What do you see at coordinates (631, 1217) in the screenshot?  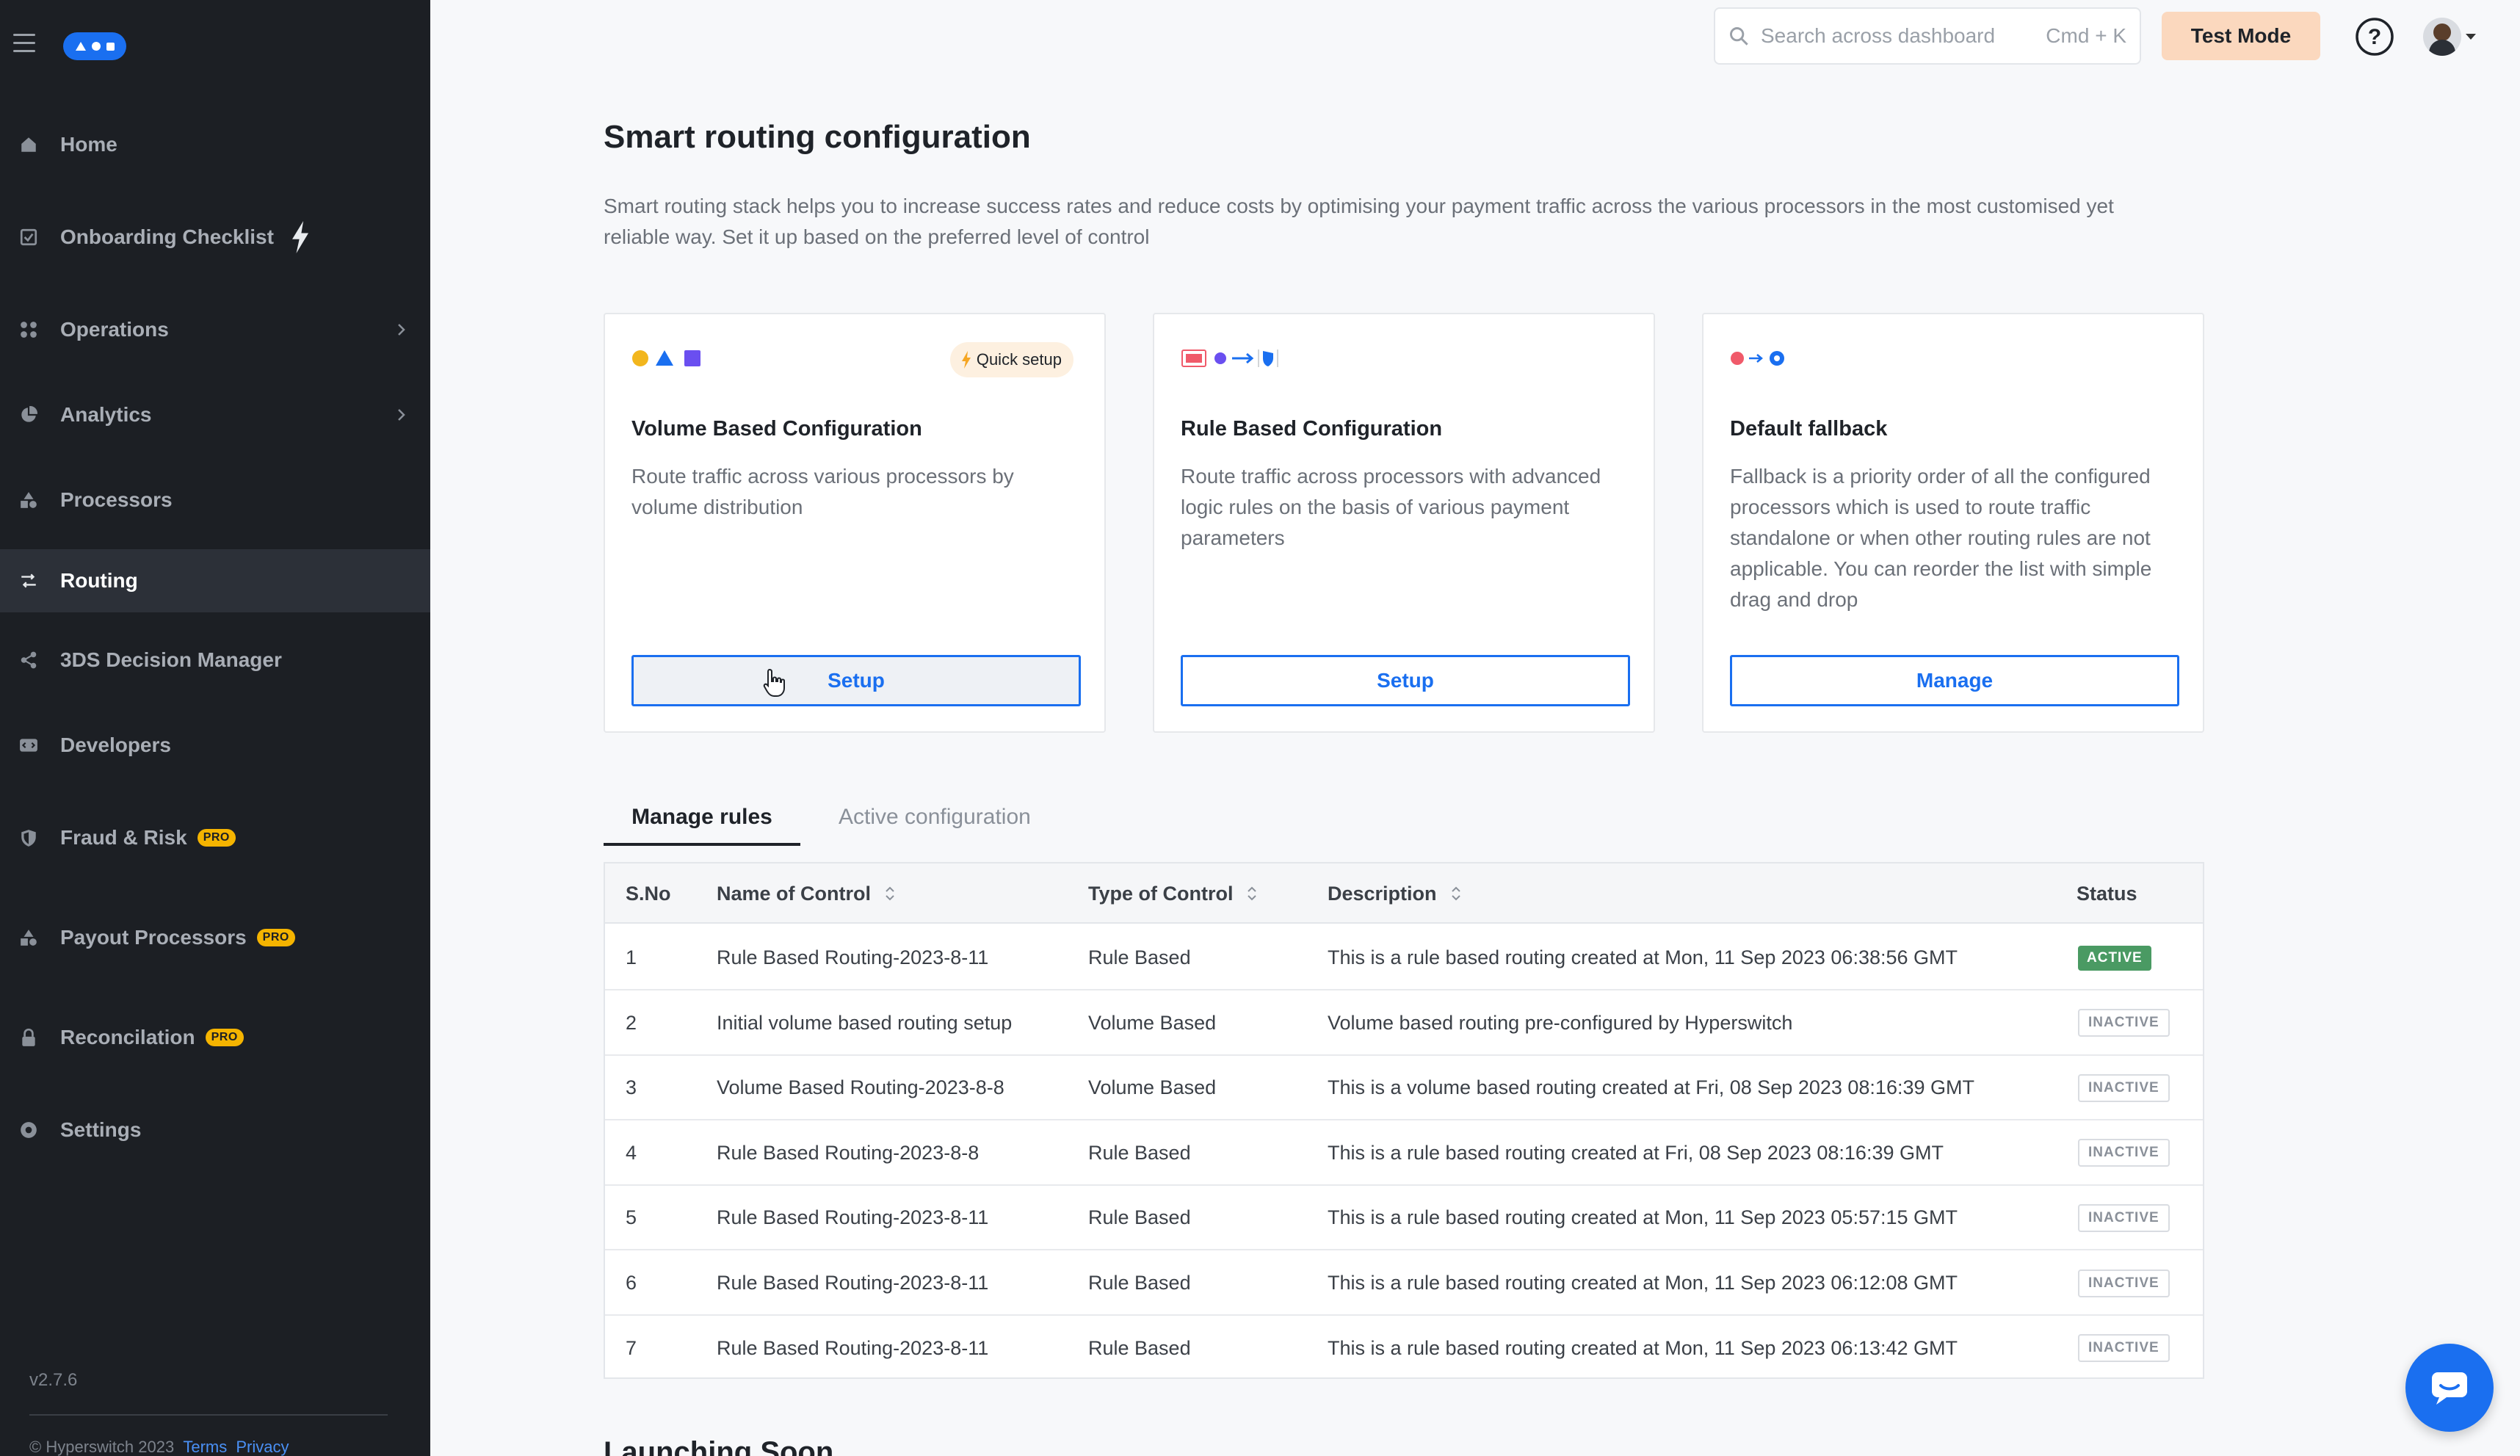 I see `cell-sno: 5` at bounding box center [631, 1217].